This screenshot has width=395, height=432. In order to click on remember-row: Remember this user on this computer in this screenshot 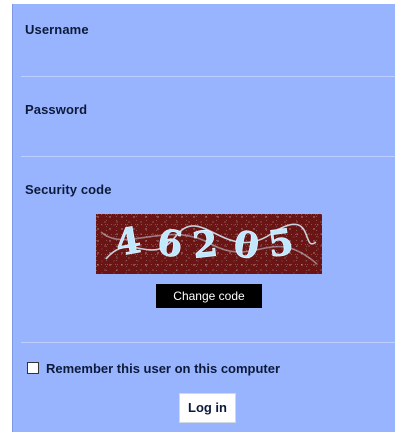, I will do `click(153, 368)`.